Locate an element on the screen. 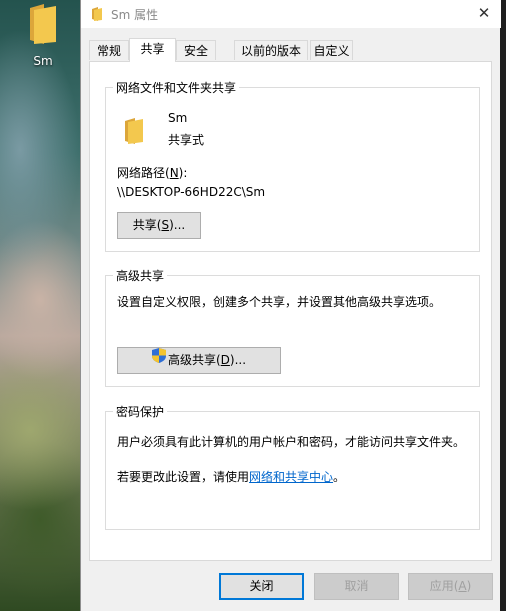 This screenshot has height=611, width=506. tab-previous-versions: 以前的版本 is located at coordinates (271, 50).